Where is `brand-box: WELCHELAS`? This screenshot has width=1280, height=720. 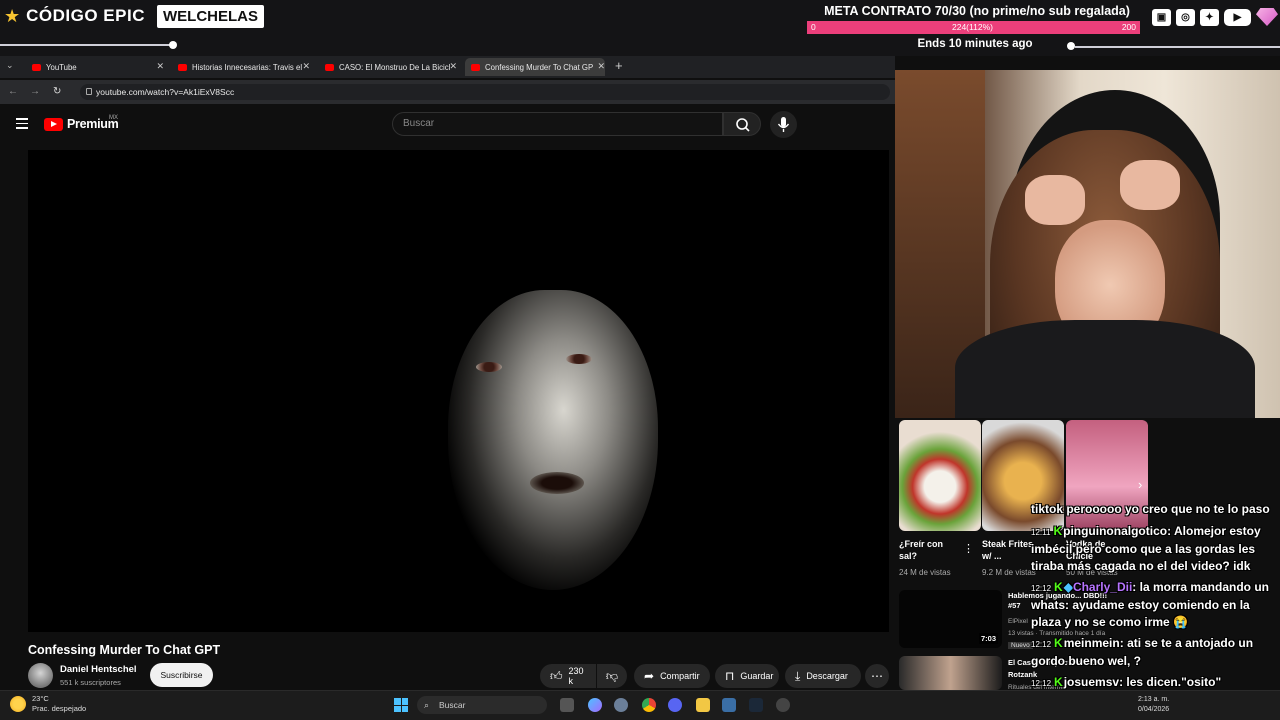
brand-box: WELCHELAS is located at coordinates (210, 16).